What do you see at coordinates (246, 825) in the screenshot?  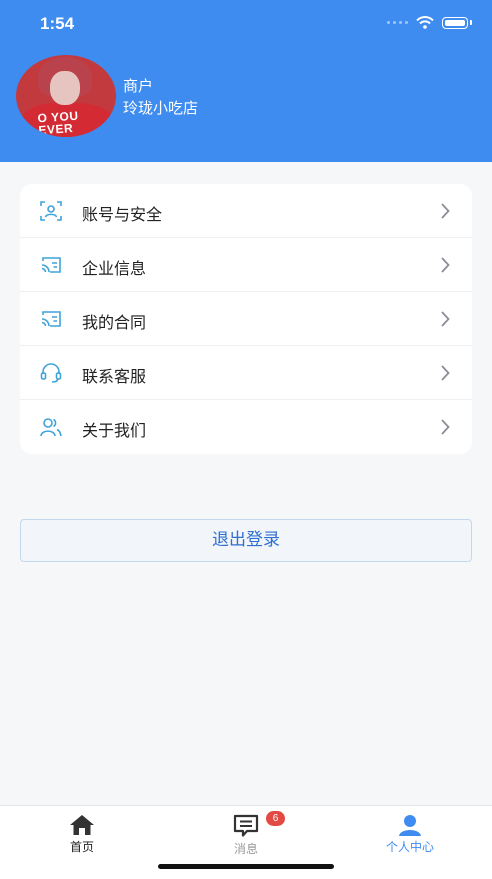 I see `message-icon` at bounding box center [246, 825].